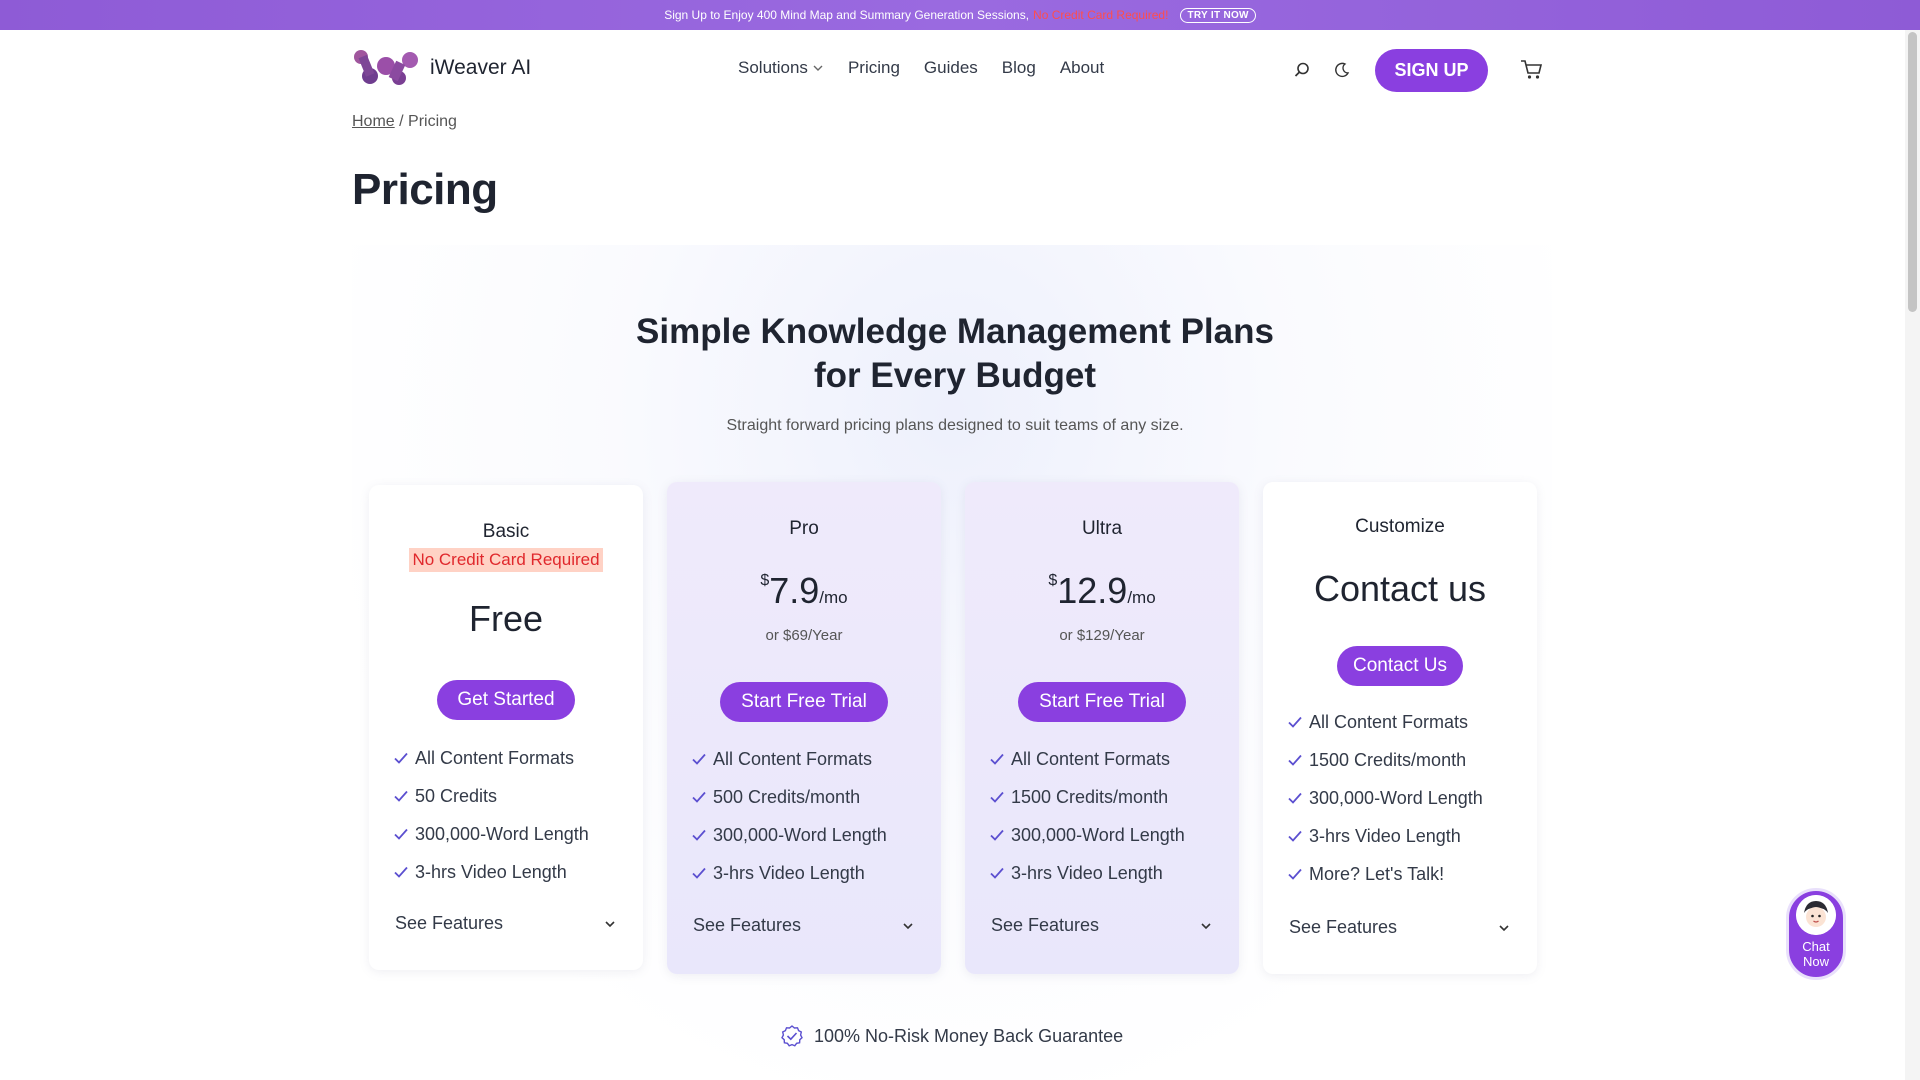  I want to click on nav-guides: Guides, so click(951, 68).